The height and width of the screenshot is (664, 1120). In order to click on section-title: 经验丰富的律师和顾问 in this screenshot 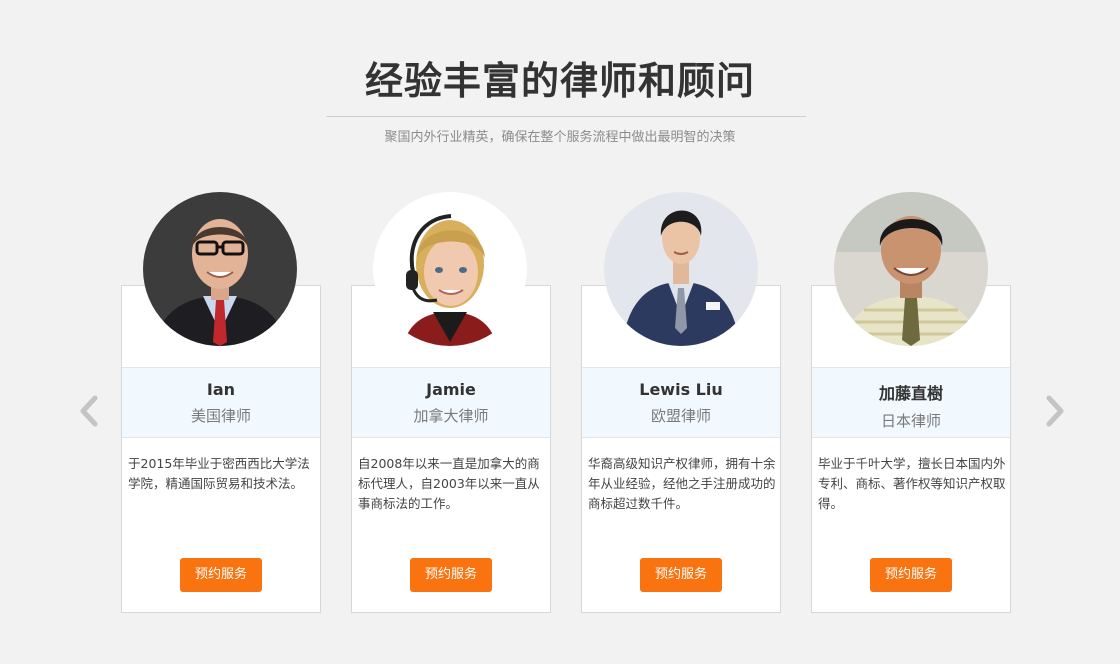, I will do `click(559, 81)`.